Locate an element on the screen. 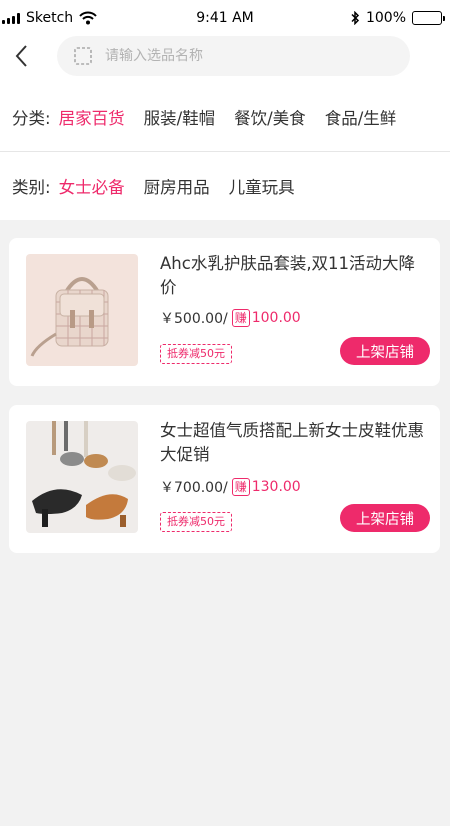 The width and height of the screenshot is (450, 826). type-item-kids-toys: 儿童玩具 is located at coordinates (262, 186).